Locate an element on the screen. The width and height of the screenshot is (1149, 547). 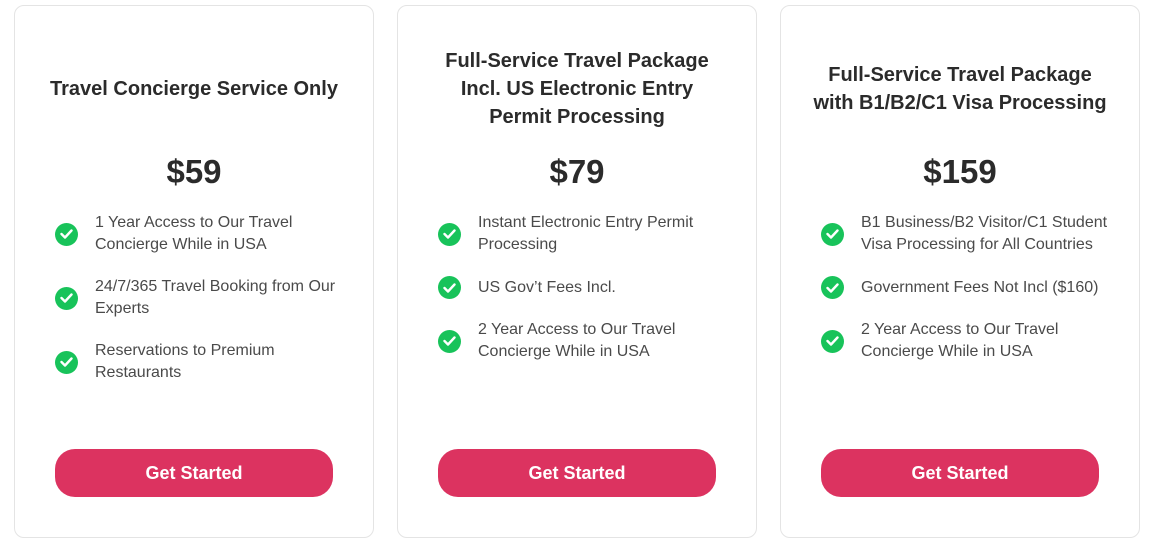
feature-text: US Gov’t Fees Incl. is located at coordinates (547, 287).